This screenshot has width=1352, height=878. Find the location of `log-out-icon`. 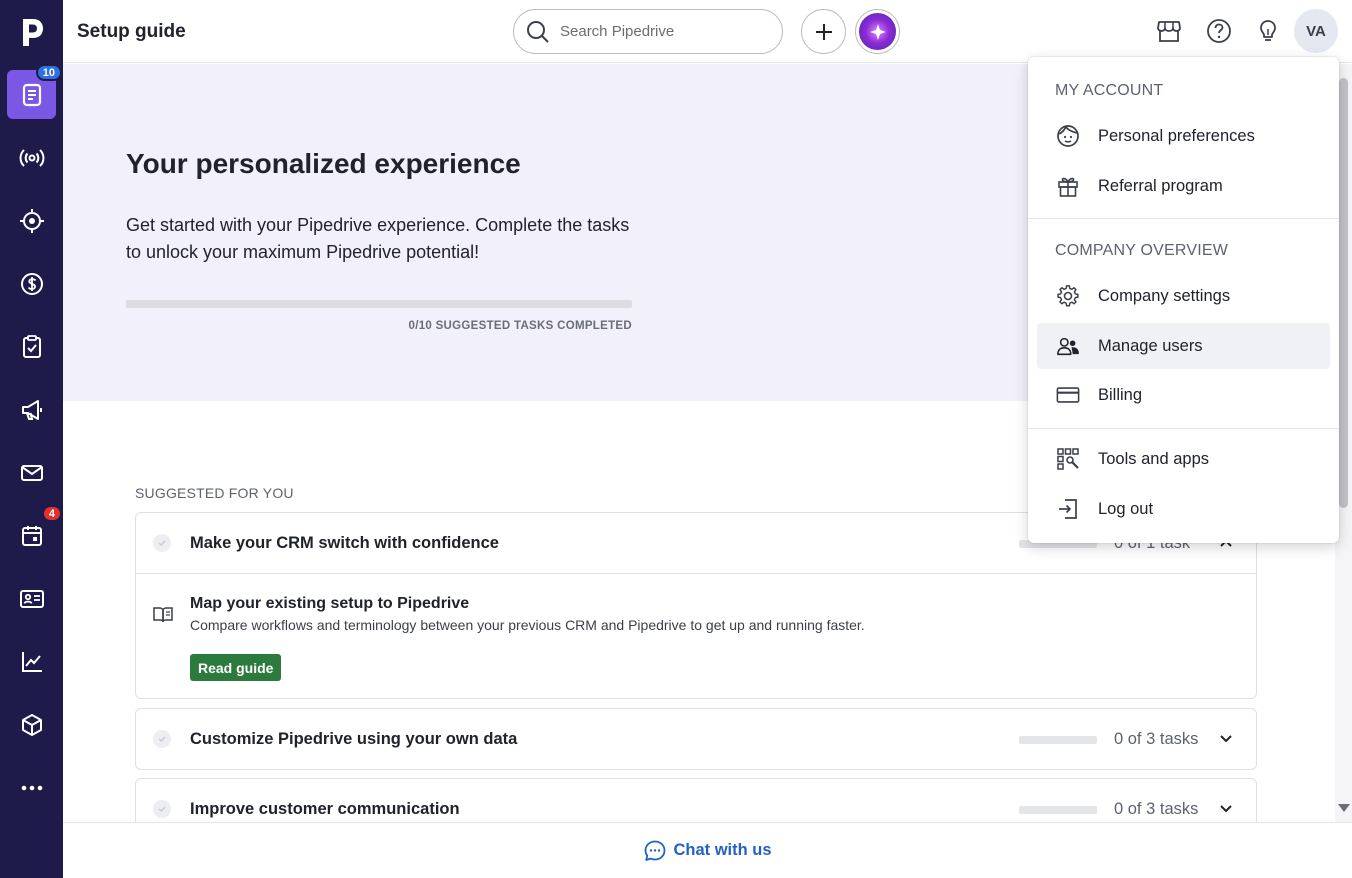

log-out-icon is located at coordinates (1068, 509).